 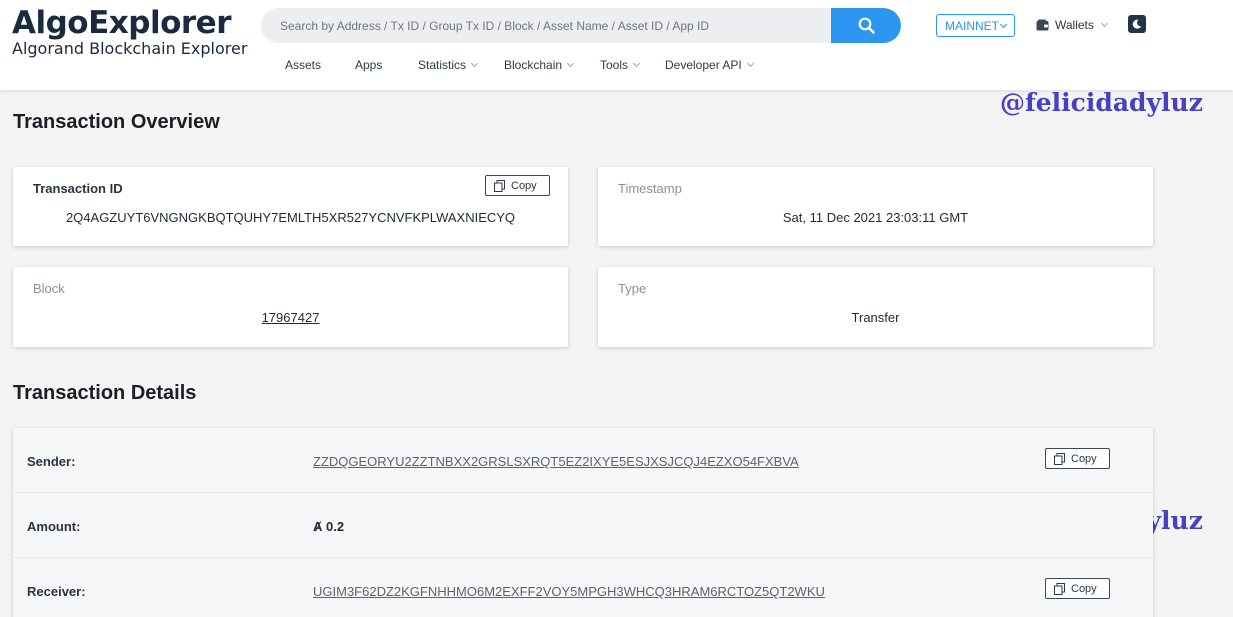 What do you see at coordinates (583, 525) in the screenshot?
I see `amount-row: Amount: Ⱥ 0.2` at bounding box center [583, 525].